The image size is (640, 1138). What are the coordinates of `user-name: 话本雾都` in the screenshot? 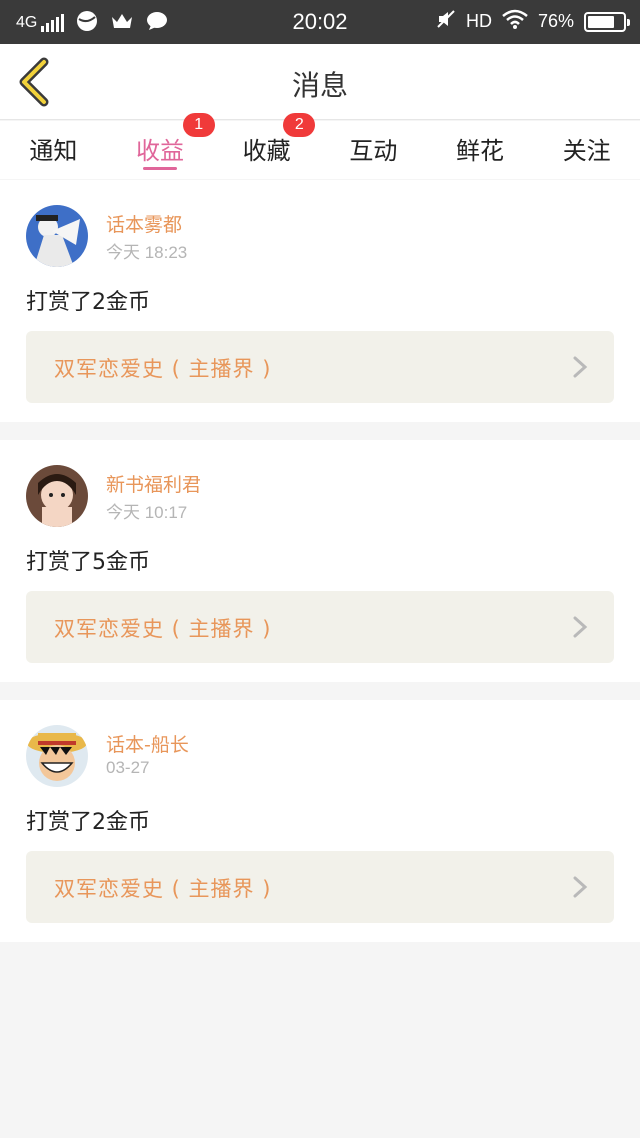 It's located at (144, 223).